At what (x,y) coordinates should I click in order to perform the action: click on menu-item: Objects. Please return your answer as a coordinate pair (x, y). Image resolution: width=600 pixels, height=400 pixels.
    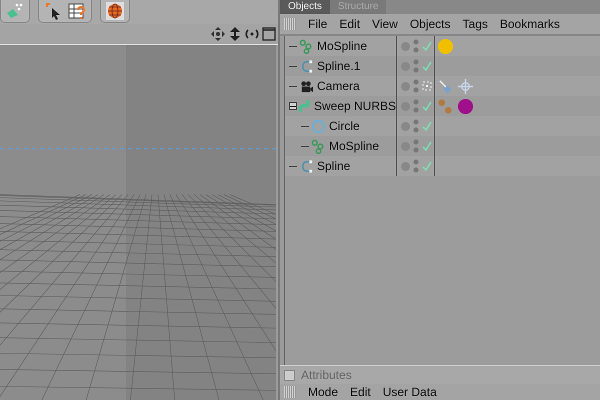
    Looking at the image, I should click on (432, 24).